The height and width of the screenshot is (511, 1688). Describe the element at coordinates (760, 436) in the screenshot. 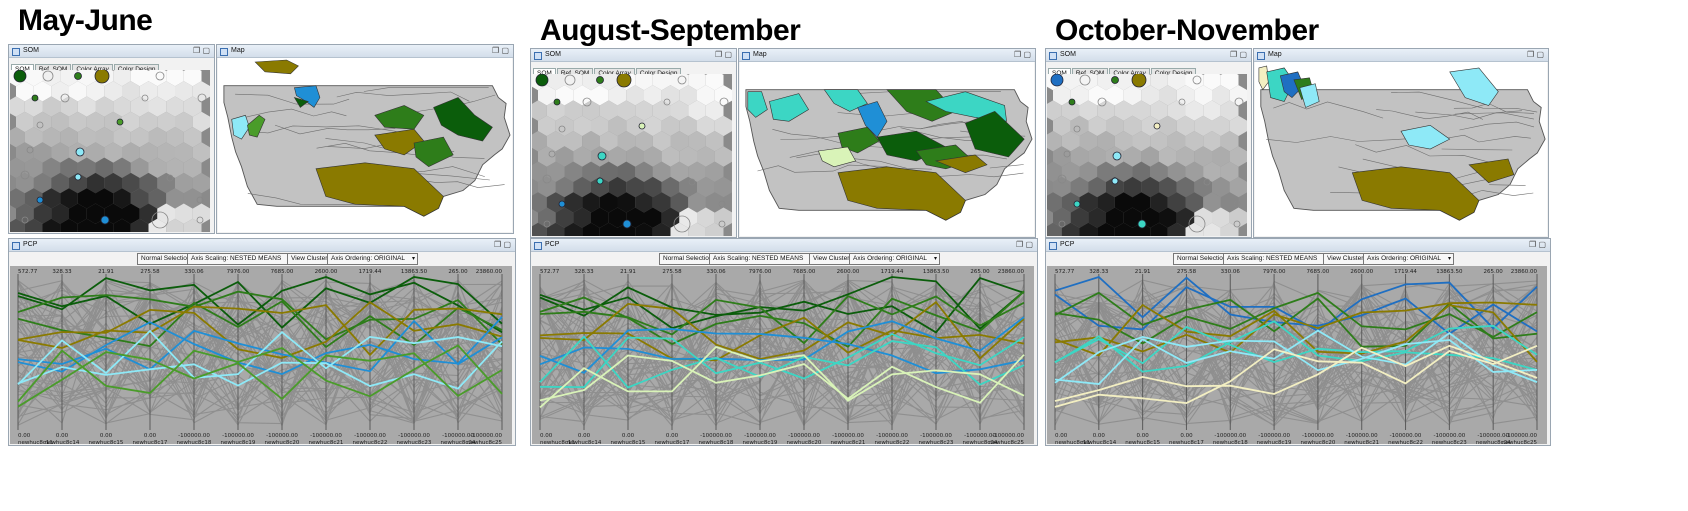

I see `pcp-axis-min: -100000.00` at that location.